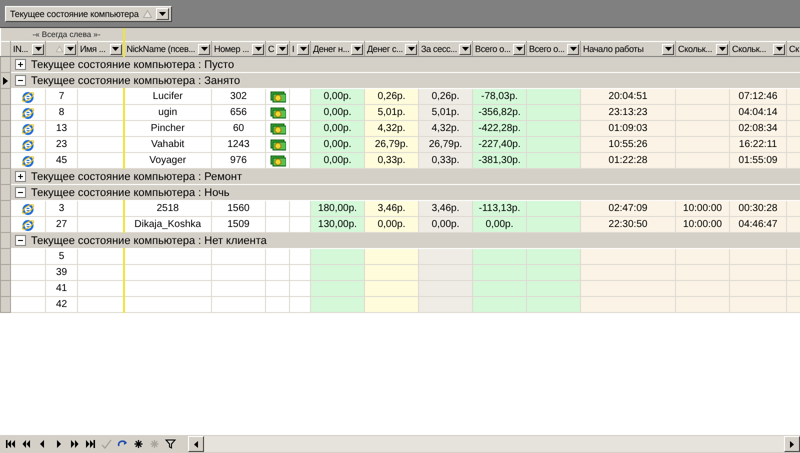 The height and width of the screenshot is (453, 800). What do you see at coordinates (62, 160) in the screenshot?
I see `table-cell: 45` at bounding box center [62, 160].